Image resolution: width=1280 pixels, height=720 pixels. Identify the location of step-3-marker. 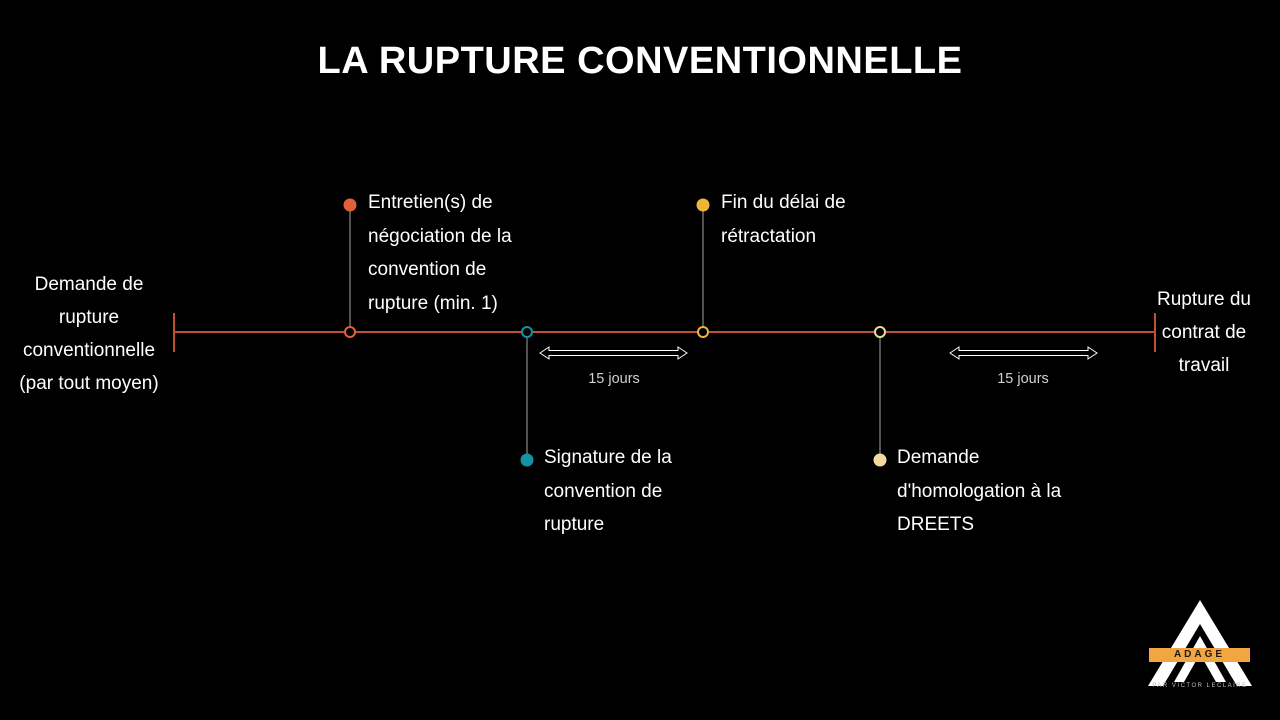
(703, 205).